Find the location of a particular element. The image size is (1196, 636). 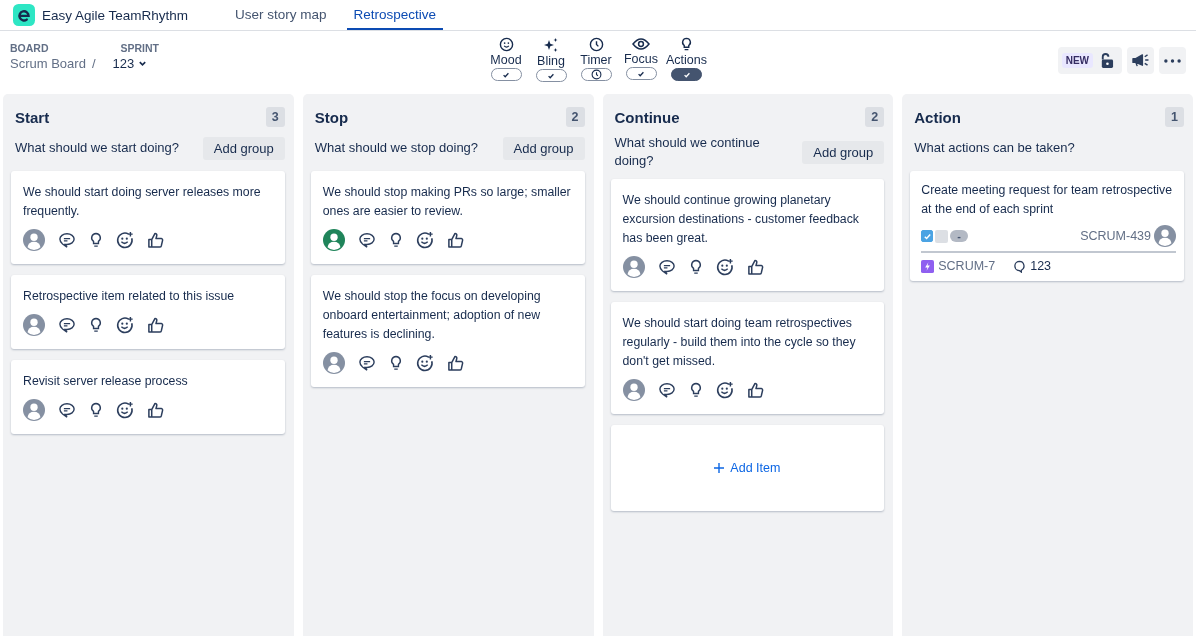

card-text: We should start doing server releases more frequently. is located at coordinates (142, 202).